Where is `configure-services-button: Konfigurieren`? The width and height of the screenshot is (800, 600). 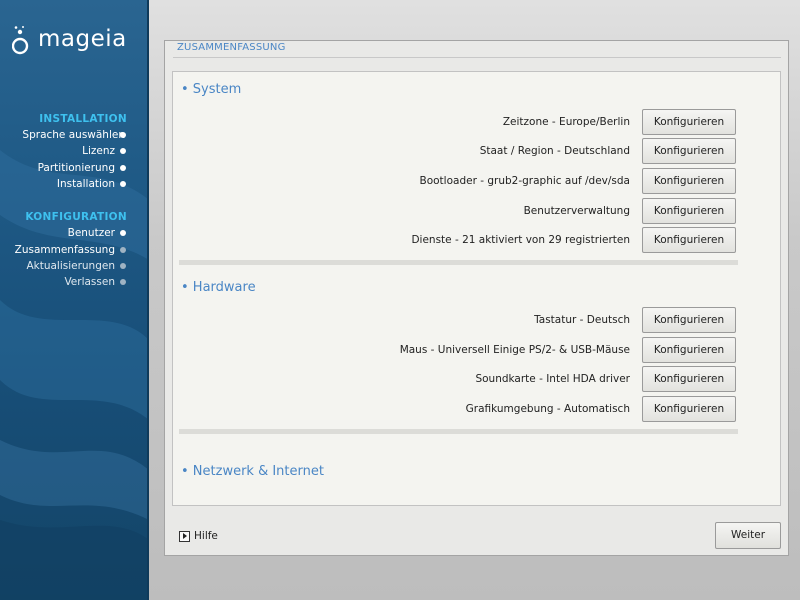 configure-services-button: Konfigurieren is located at coordinates (689, 240).